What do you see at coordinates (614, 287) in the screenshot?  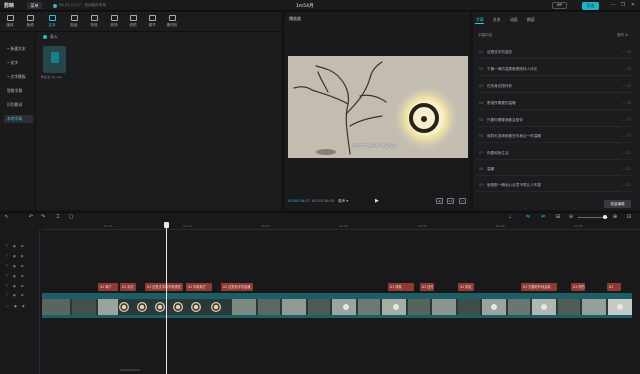 I see `subtitle-clip: A1` at bounding box center [614, 287].